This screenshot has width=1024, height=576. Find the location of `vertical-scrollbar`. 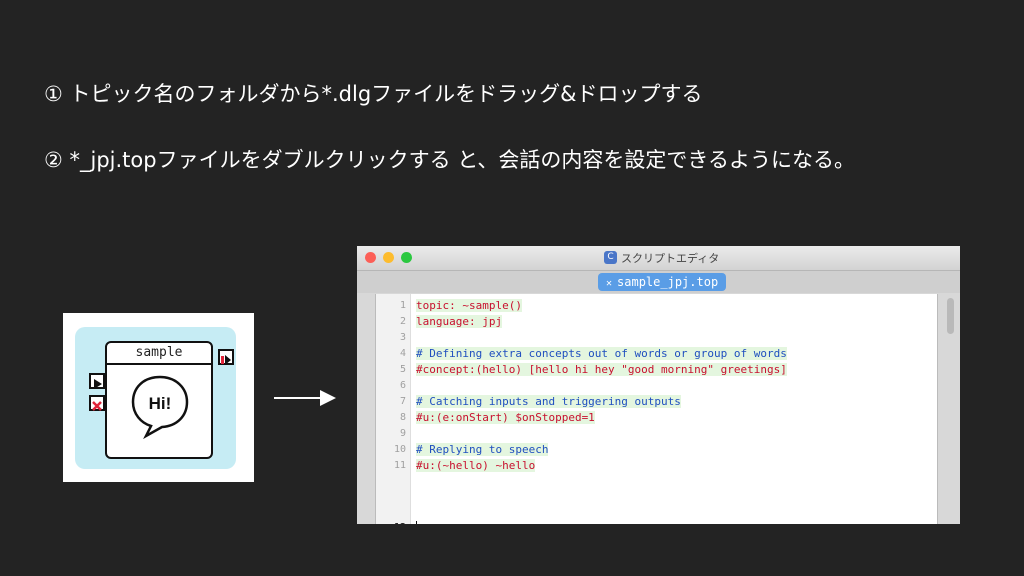

vertical-scrollbar is located at coordinates (950, 316).